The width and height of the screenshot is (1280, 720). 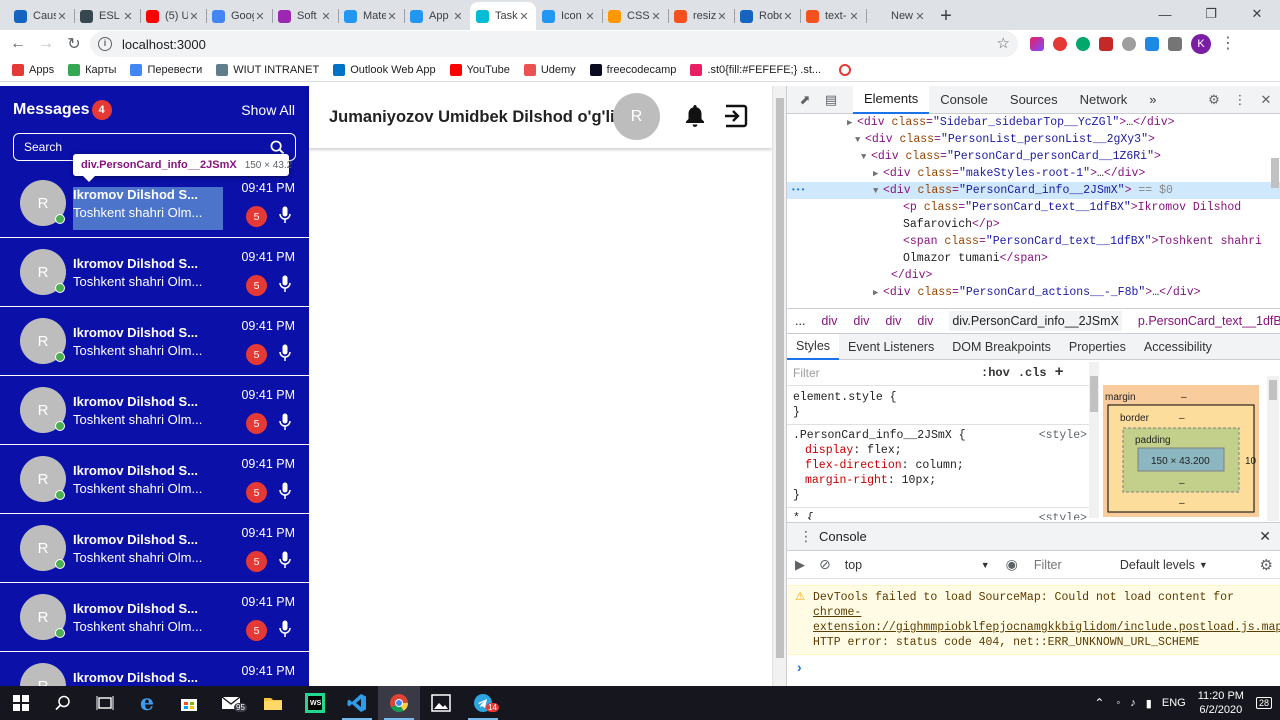 What do you see at coordinates (1209, 321) in the screenshot?
I see `breadcrumb-item: p.PersonCard_text__1dfBX` at bounding box center [1209, 321].